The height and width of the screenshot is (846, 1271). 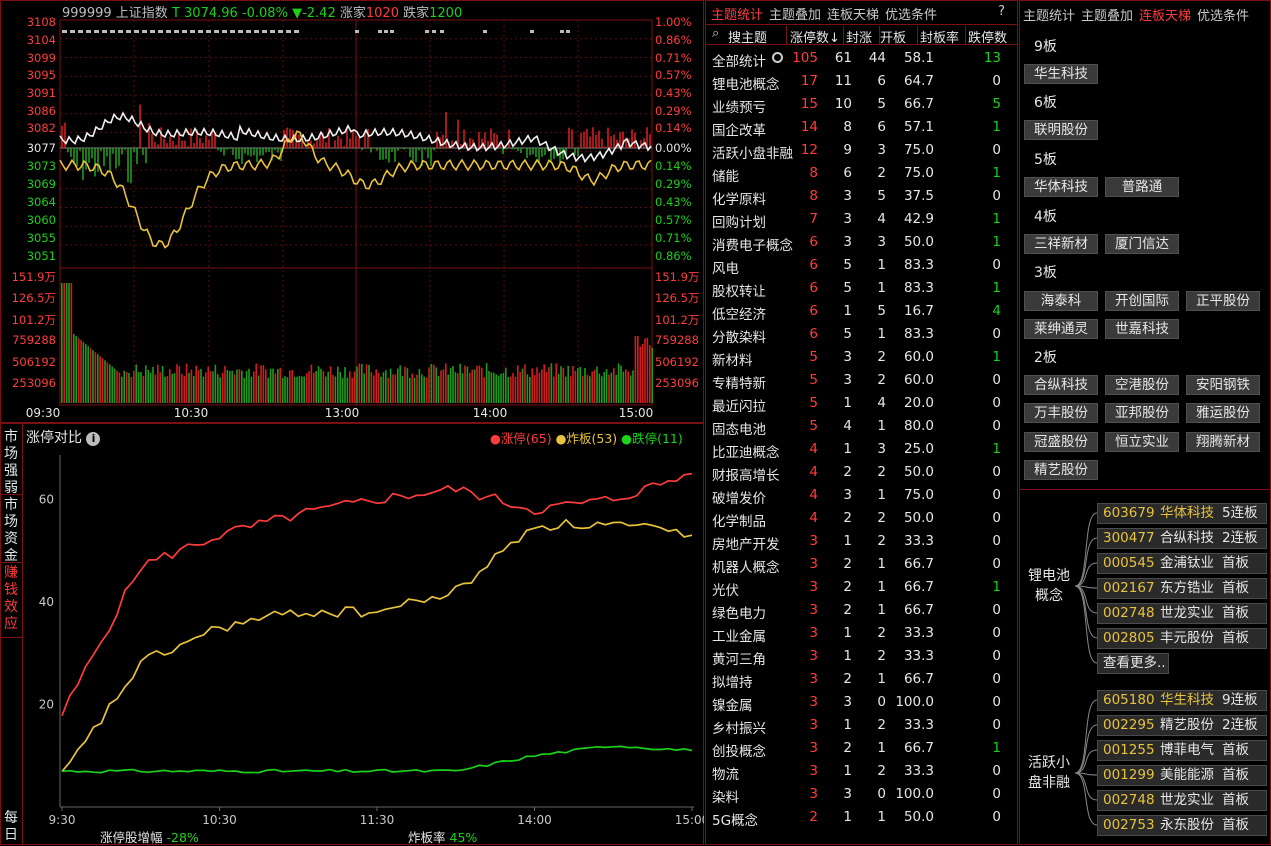 What do you see at coordinates (861, 748) in the screenshot?
I see `table-row: 创投概念32166.71` at bounding box center [861, 748].